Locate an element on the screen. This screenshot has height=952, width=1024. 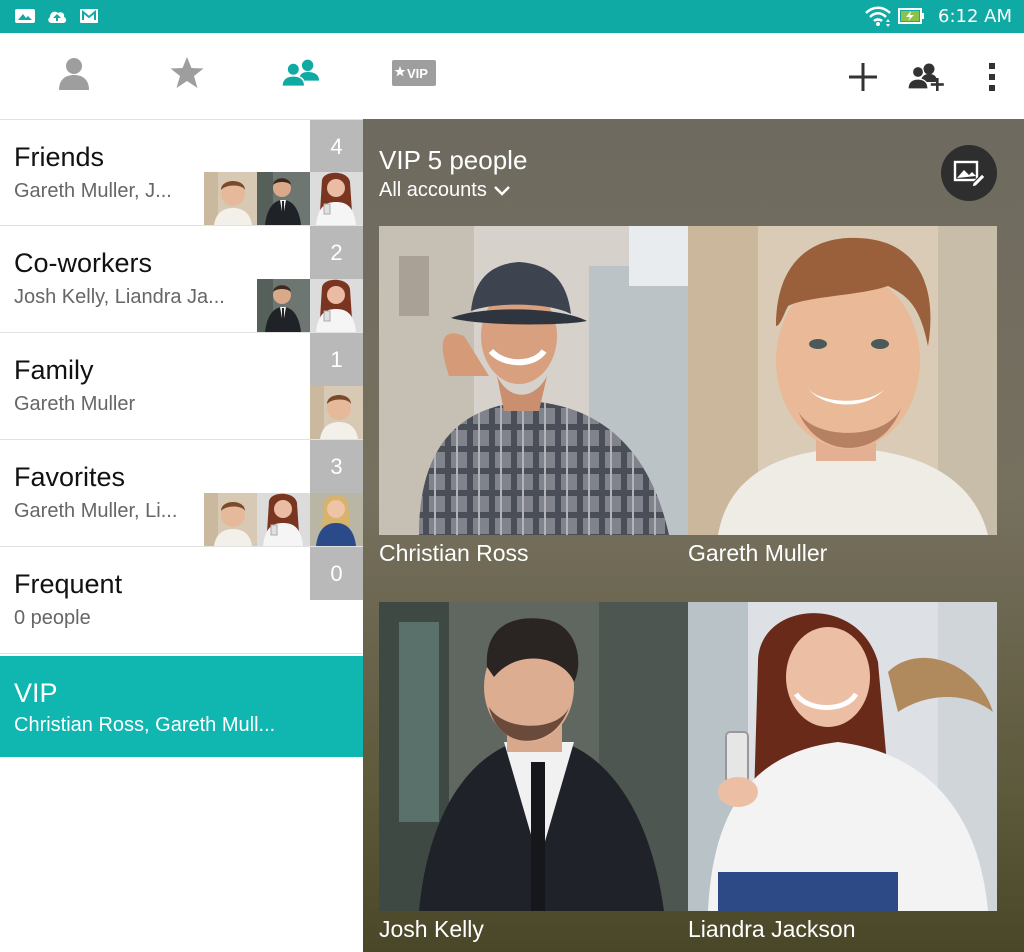
group-item-favorites: Favorites Gareth Muller, Li... 3 is located at coordinates (181, 493).